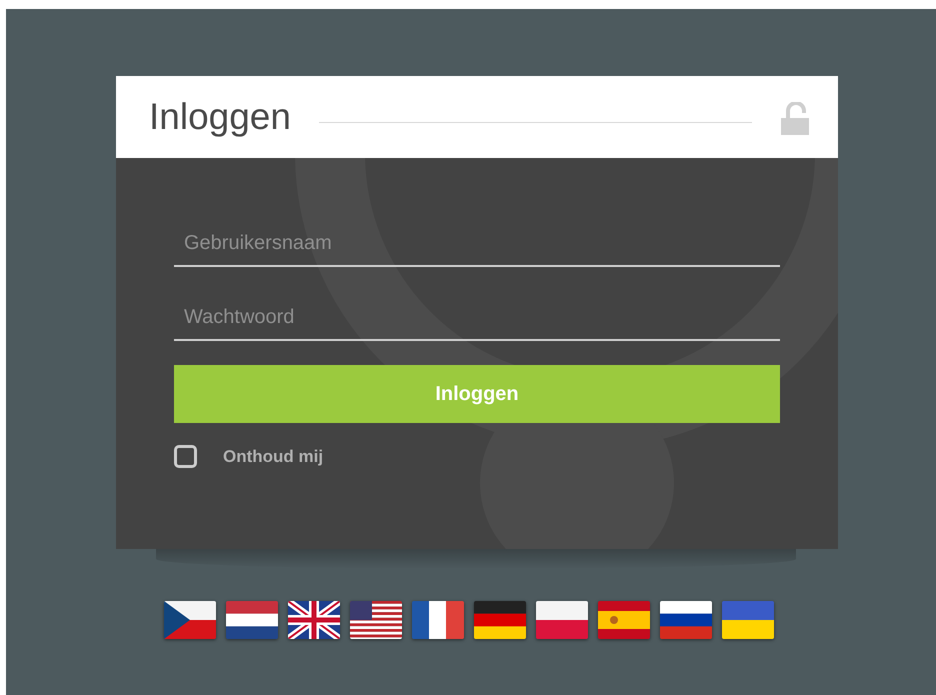 This screenshot has width=936, height=695. Describe the element at coordinates (477, 320) in the screenshot. I see `input-field: Wachtwoord` at that location.